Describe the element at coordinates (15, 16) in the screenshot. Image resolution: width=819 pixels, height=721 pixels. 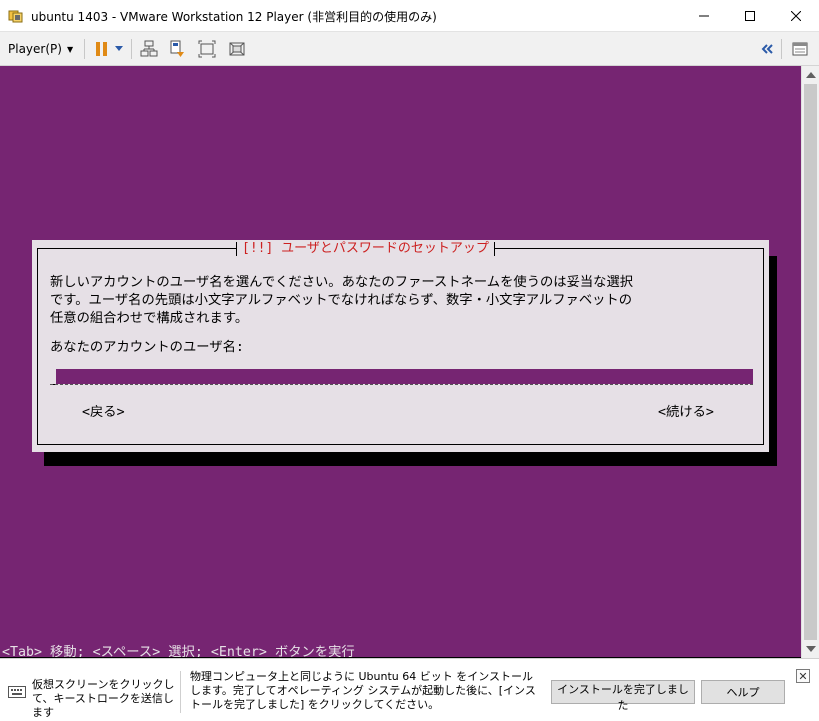
I see `vmware-player-icon` at that location.